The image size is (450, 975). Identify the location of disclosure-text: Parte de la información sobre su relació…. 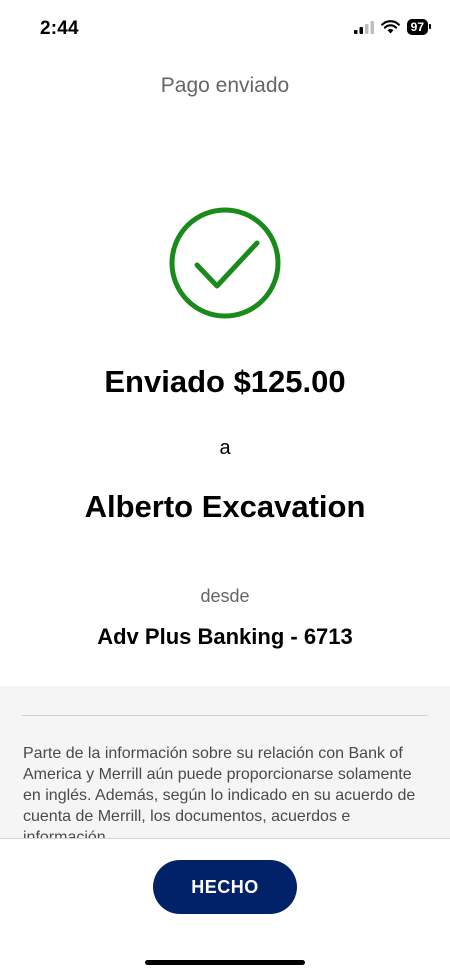
(219, 791).